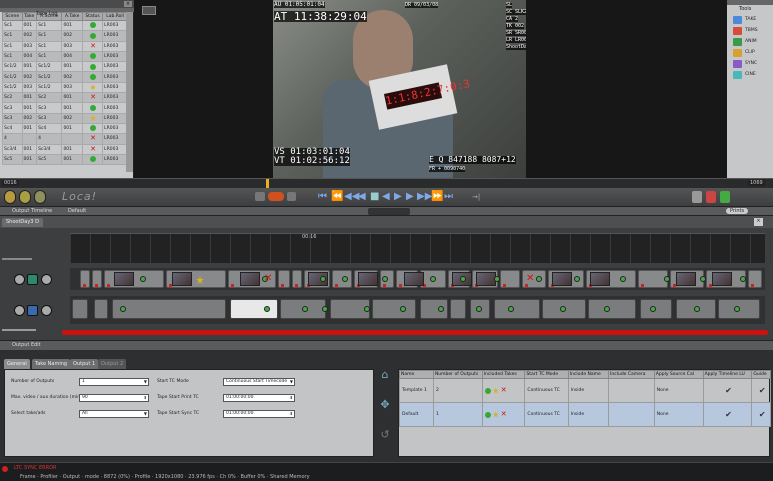  Describe the element at coordinates (114, 398) in the screenshot. I see `max-duration-stepper: 90 ⬍` at that location.